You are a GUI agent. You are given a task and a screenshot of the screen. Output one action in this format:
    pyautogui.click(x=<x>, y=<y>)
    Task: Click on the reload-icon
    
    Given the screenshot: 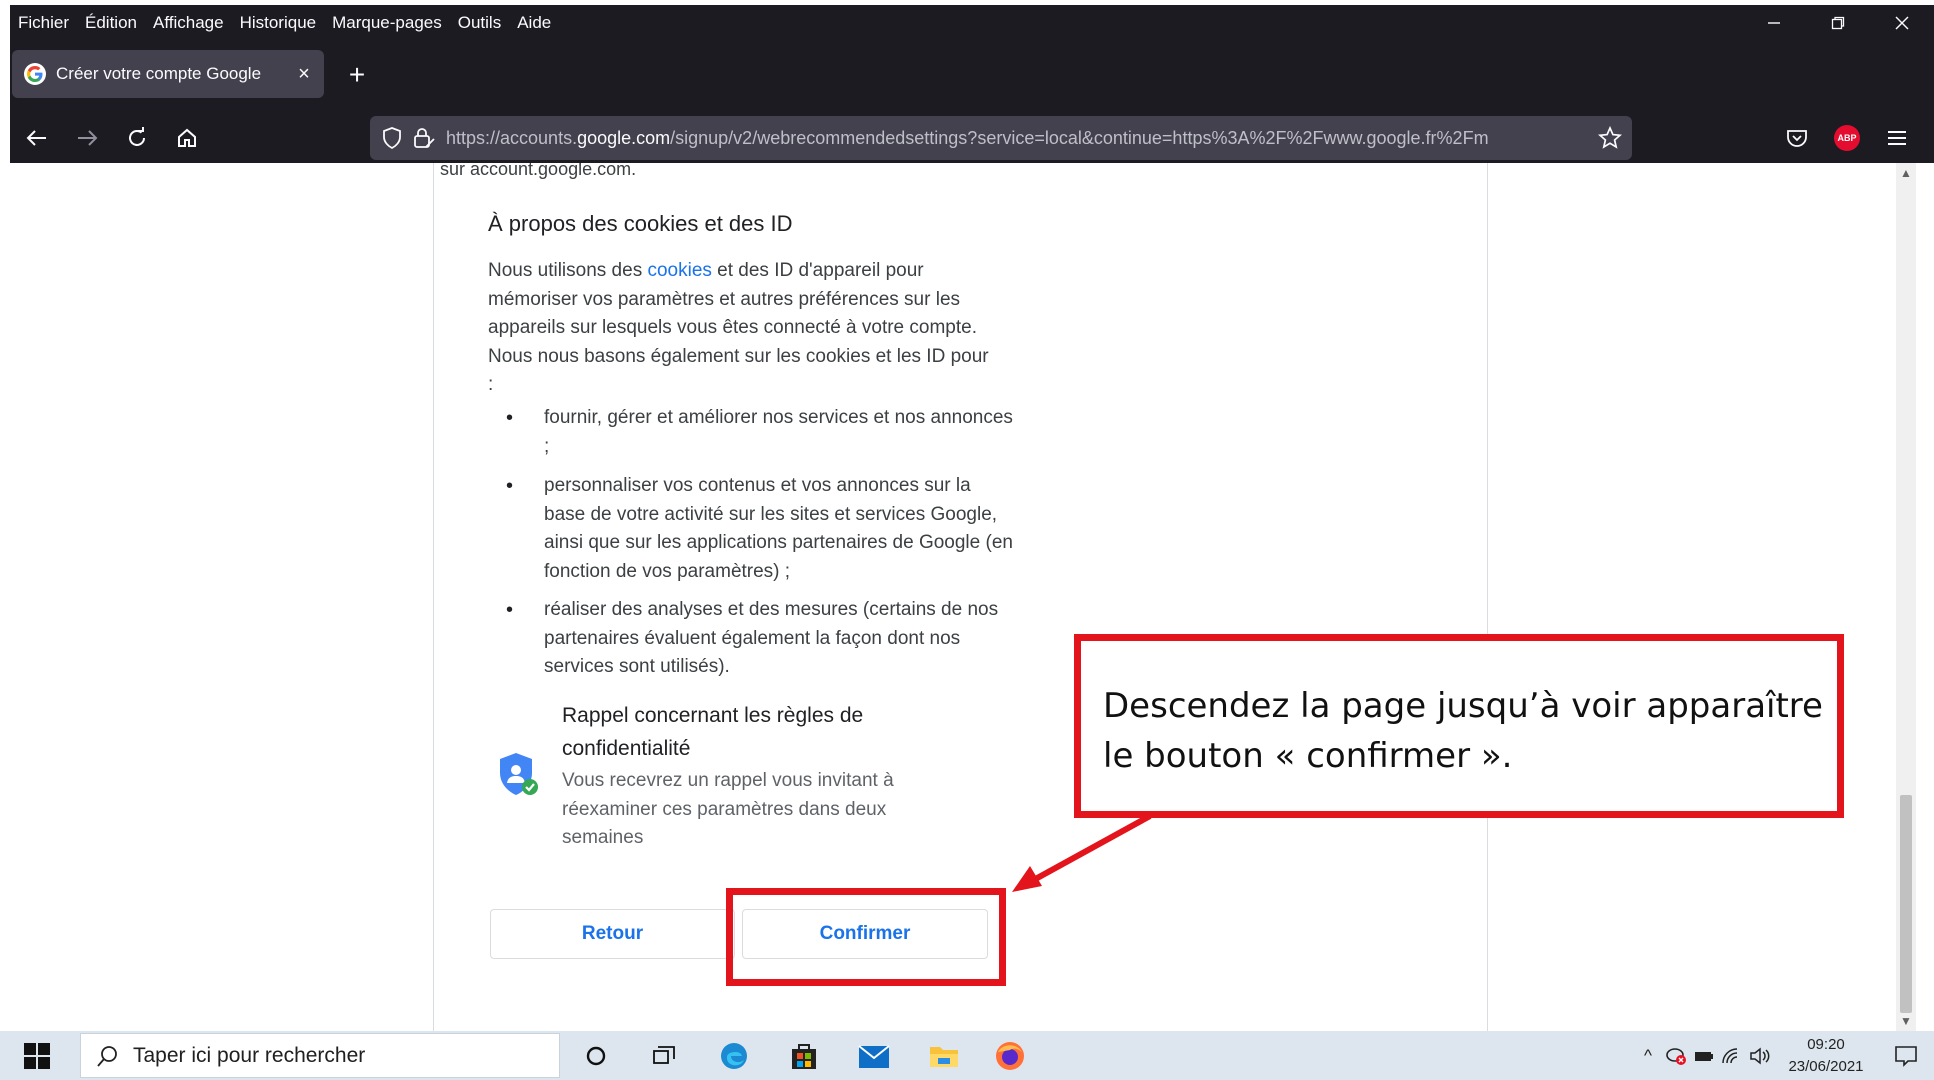 What is the action you would take?
    pyautogui.click(x=137, y=136)
    